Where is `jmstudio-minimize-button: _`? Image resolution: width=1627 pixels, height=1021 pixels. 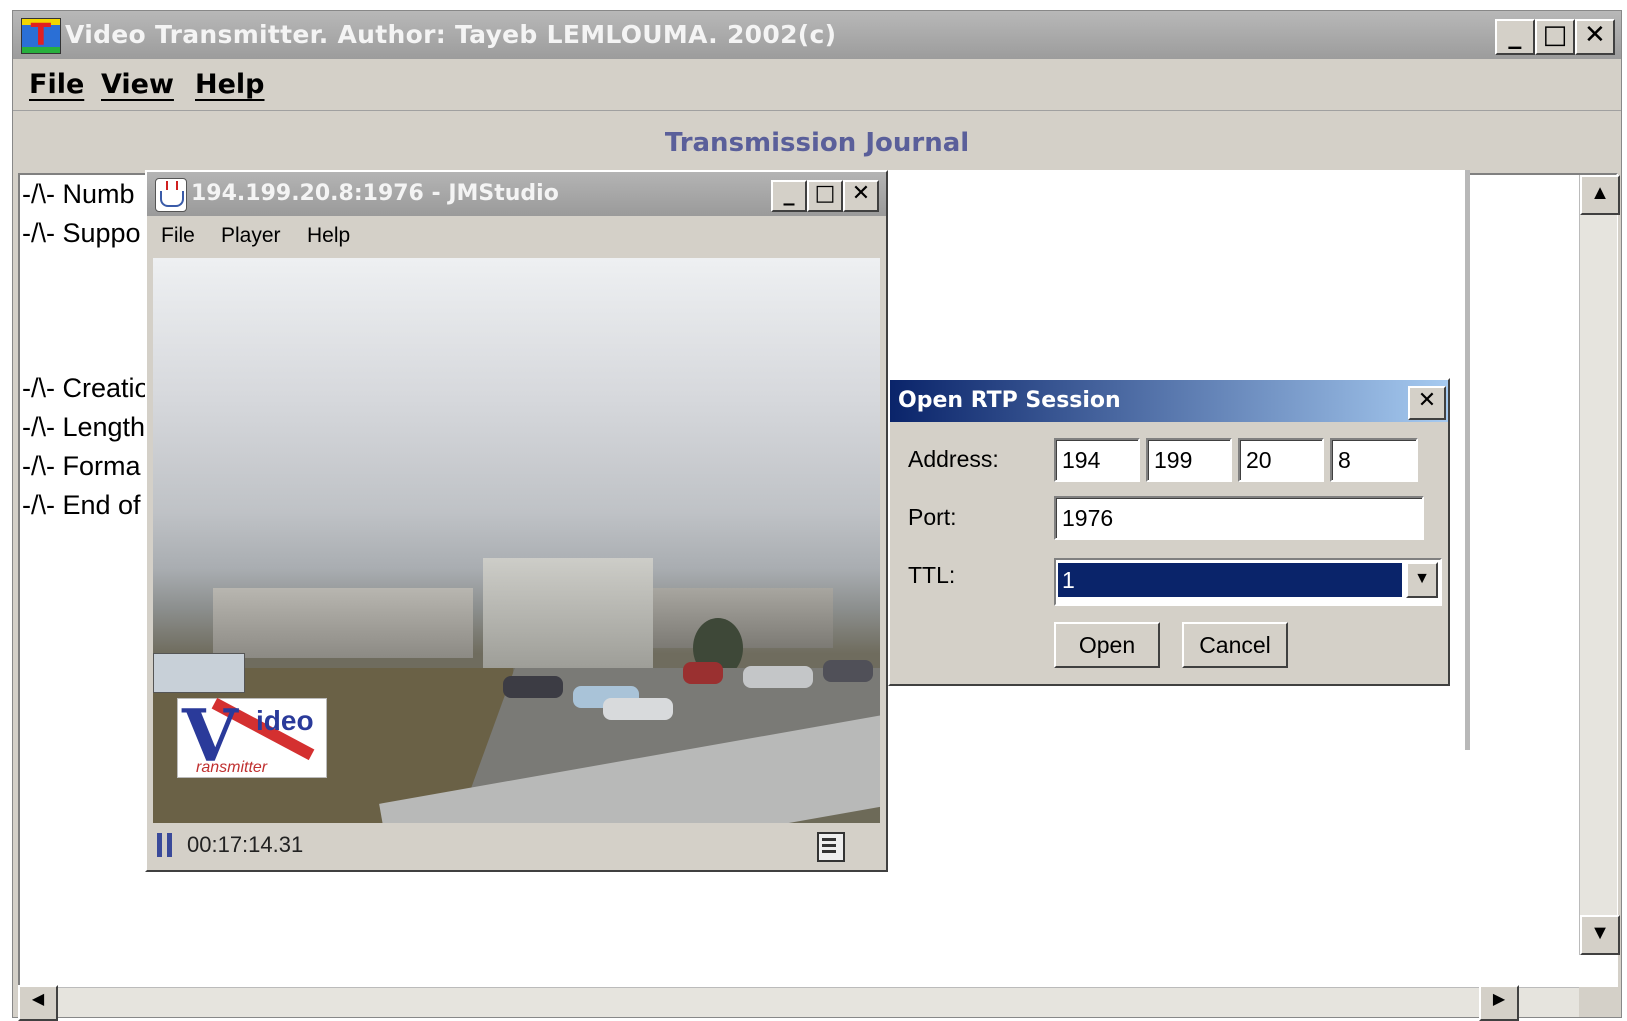
jmstudio-minimize-button: _ is located at coordinates (789, 196).